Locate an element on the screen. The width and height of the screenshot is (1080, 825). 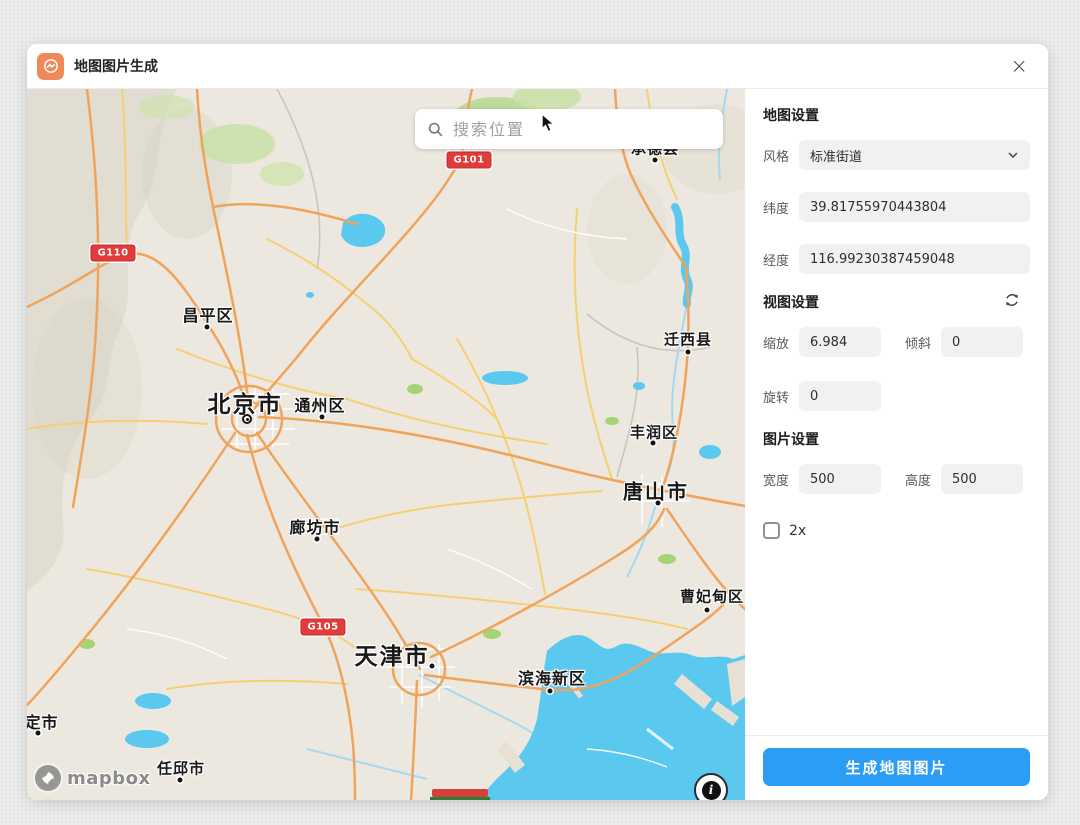
globe-icon is located at coordinates (50, 66).